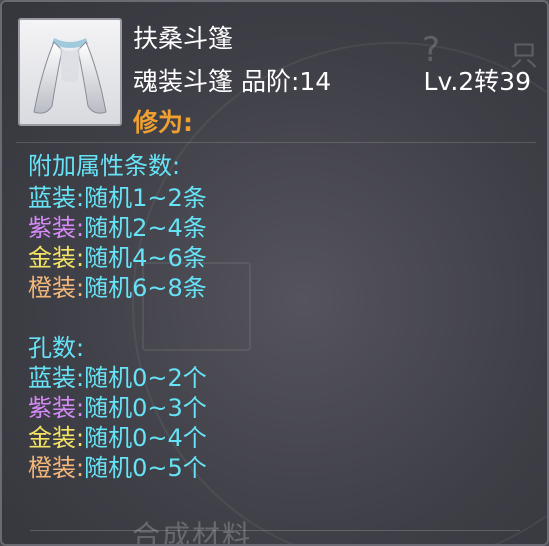 This screenshot has width=549, height=546. Describe the element at coordinates (183, 38) in the screenshot. I see `item-name: 扶桑斗篷` at that location.